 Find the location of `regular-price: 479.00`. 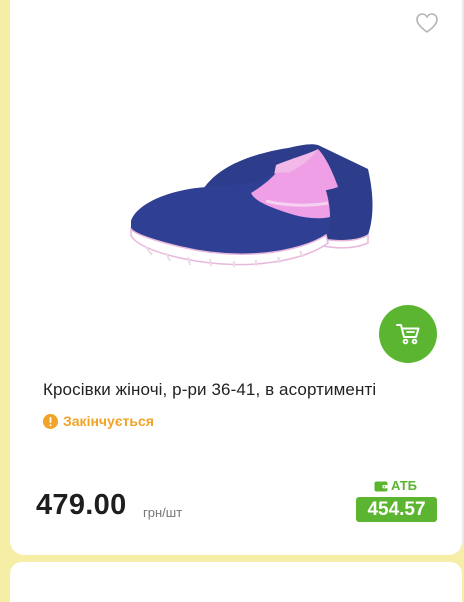

regular-price: 479.00 is located at coordinates (81, 505).